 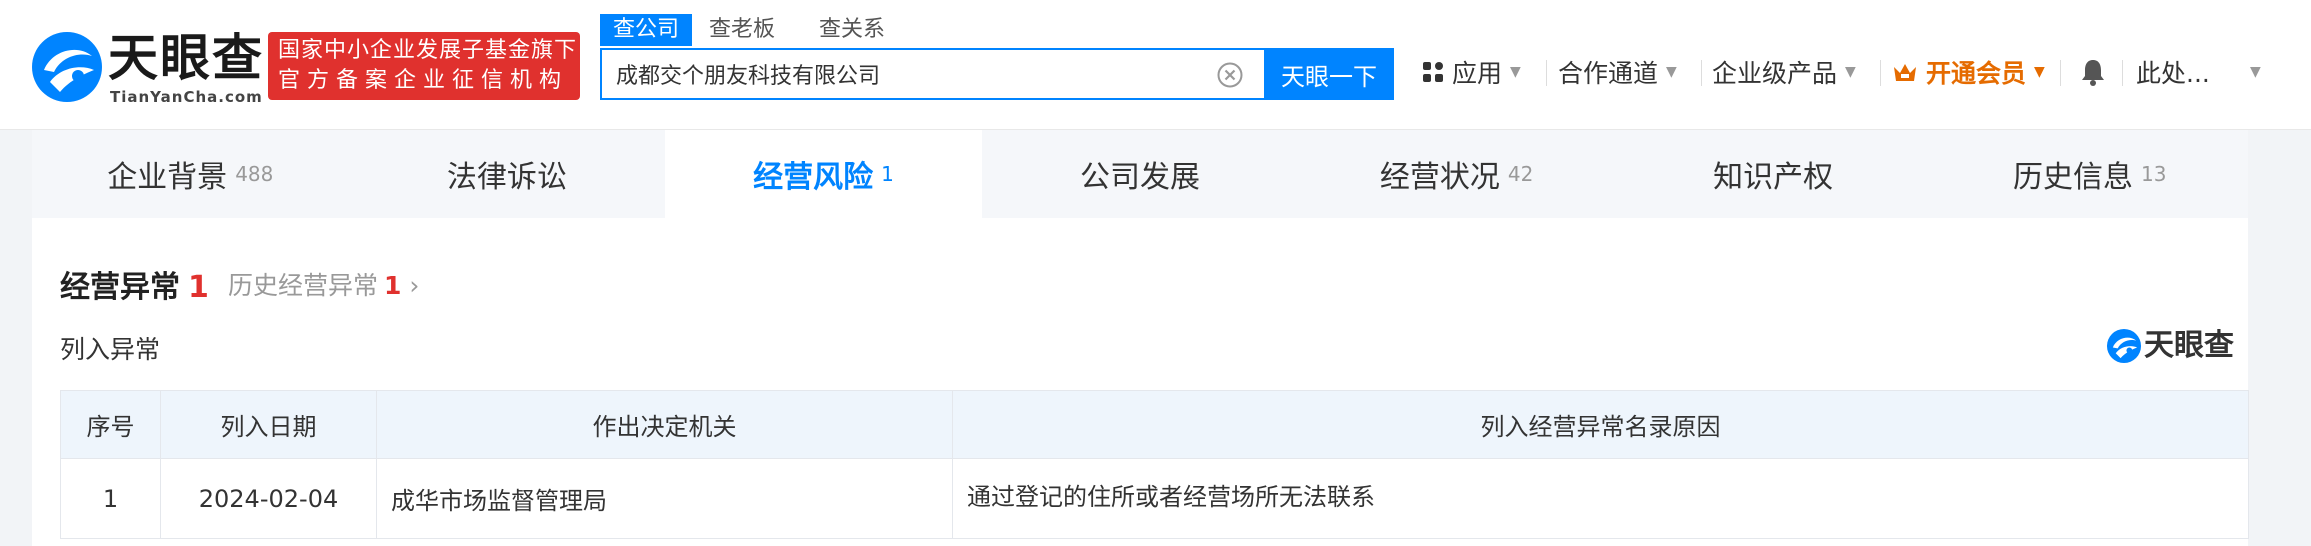 What do you see at coordinates (1976, 73) in the screenshot?
I see `nav-vip-label: 开通会员` at bounding box center [1976, 73].